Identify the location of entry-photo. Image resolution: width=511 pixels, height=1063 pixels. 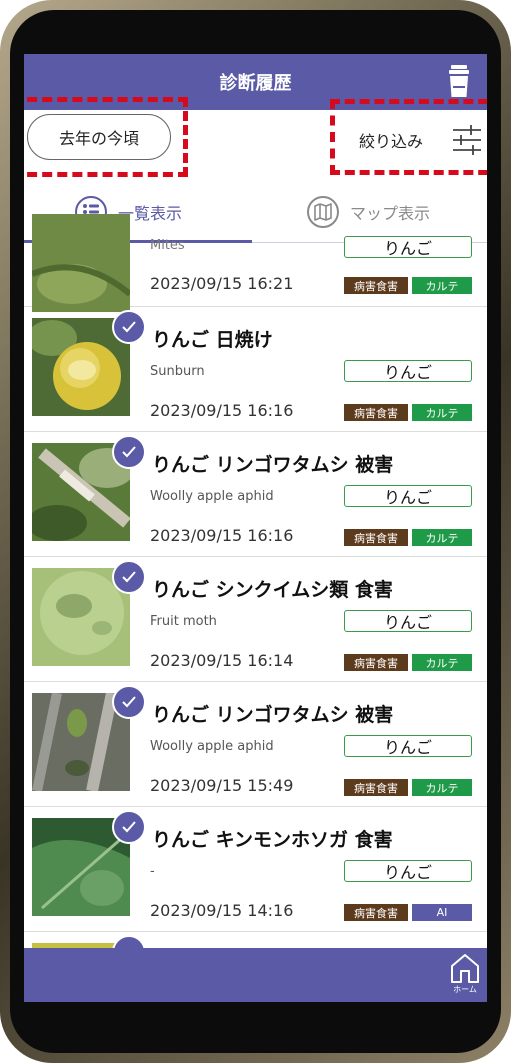
(81, 263).